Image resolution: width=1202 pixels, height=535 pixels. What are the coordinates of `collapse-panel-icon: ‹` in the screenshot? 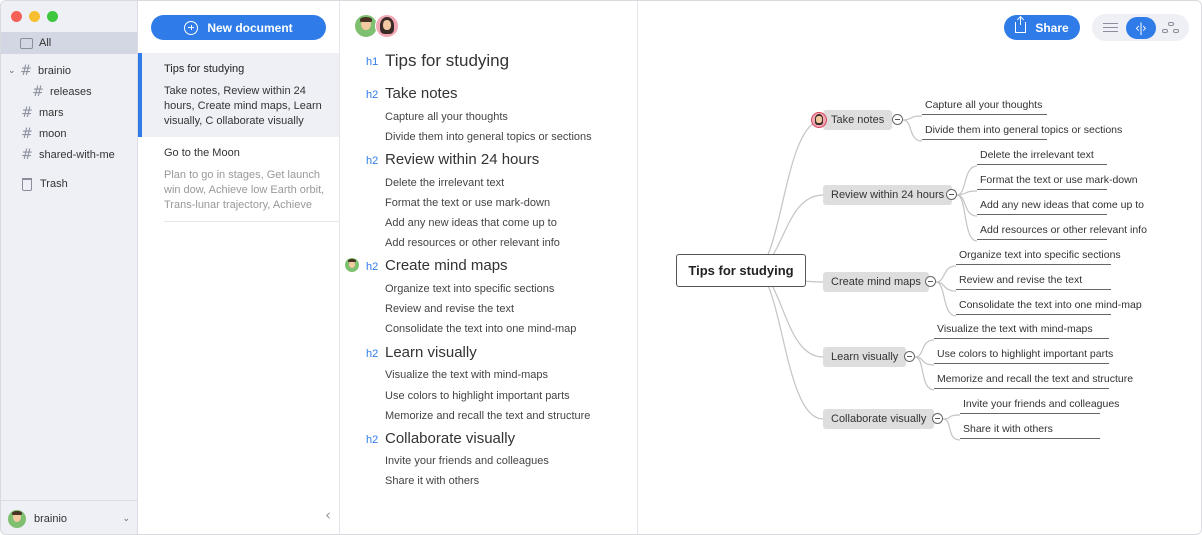 It's located at (328, 515).